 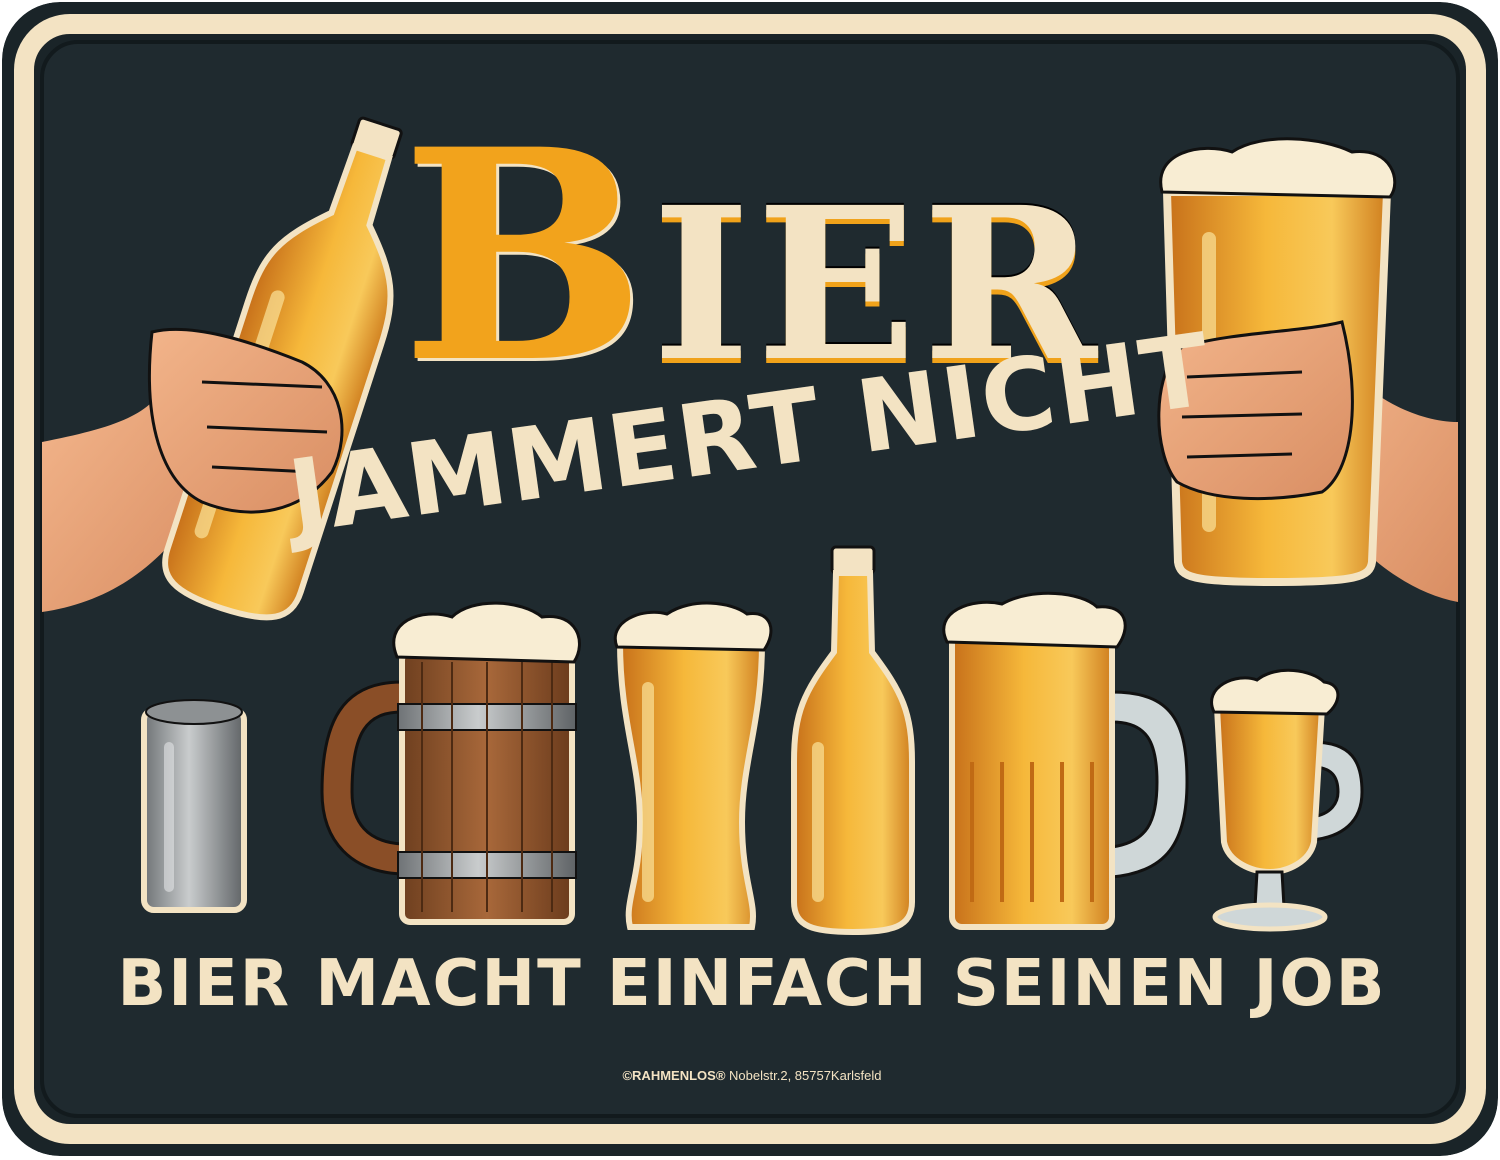 What do you see at coordinates (527, 257) in the screenshot?
I see `sign-title-first-letter: B` at bounding box center [527, 257].